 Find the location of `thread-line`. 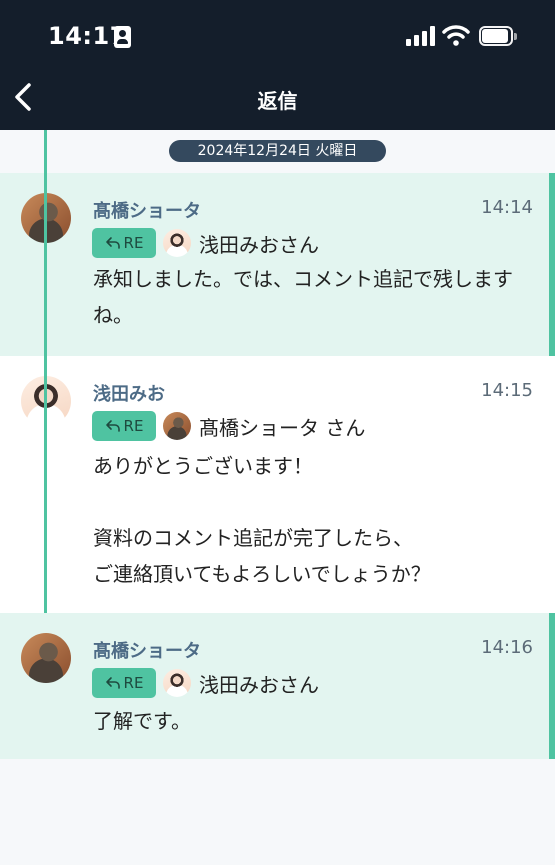

thread-line is located at coordinates (45, 371).